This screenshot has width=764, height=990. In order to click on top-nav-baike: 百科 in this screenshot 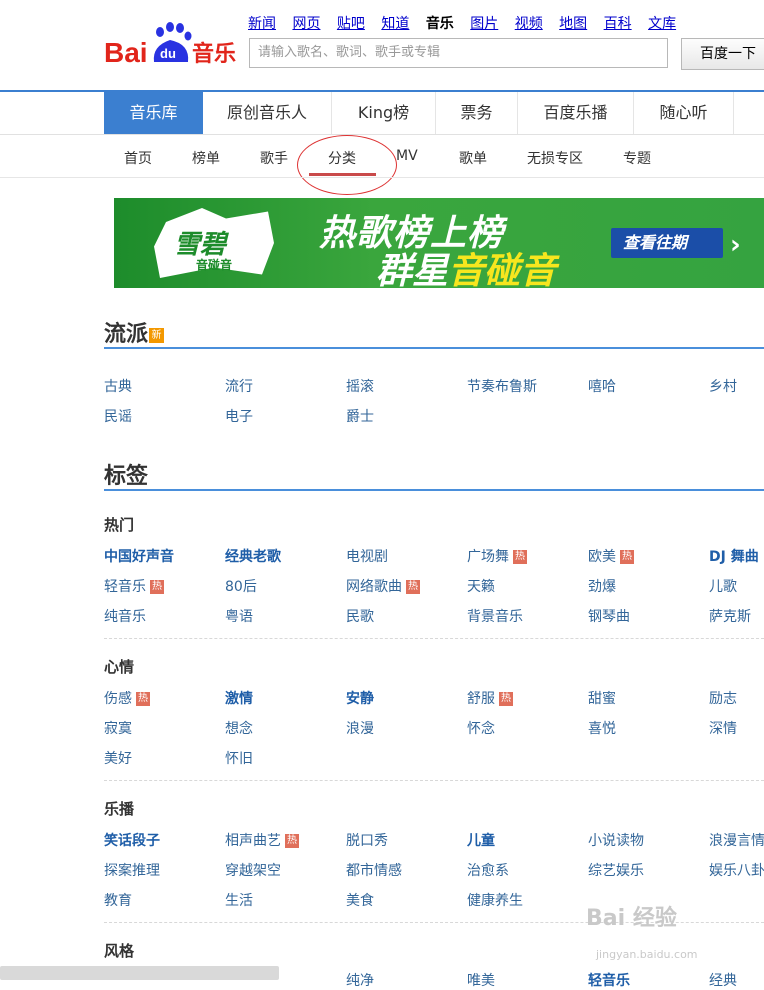, I will do `click(618, 24)`.